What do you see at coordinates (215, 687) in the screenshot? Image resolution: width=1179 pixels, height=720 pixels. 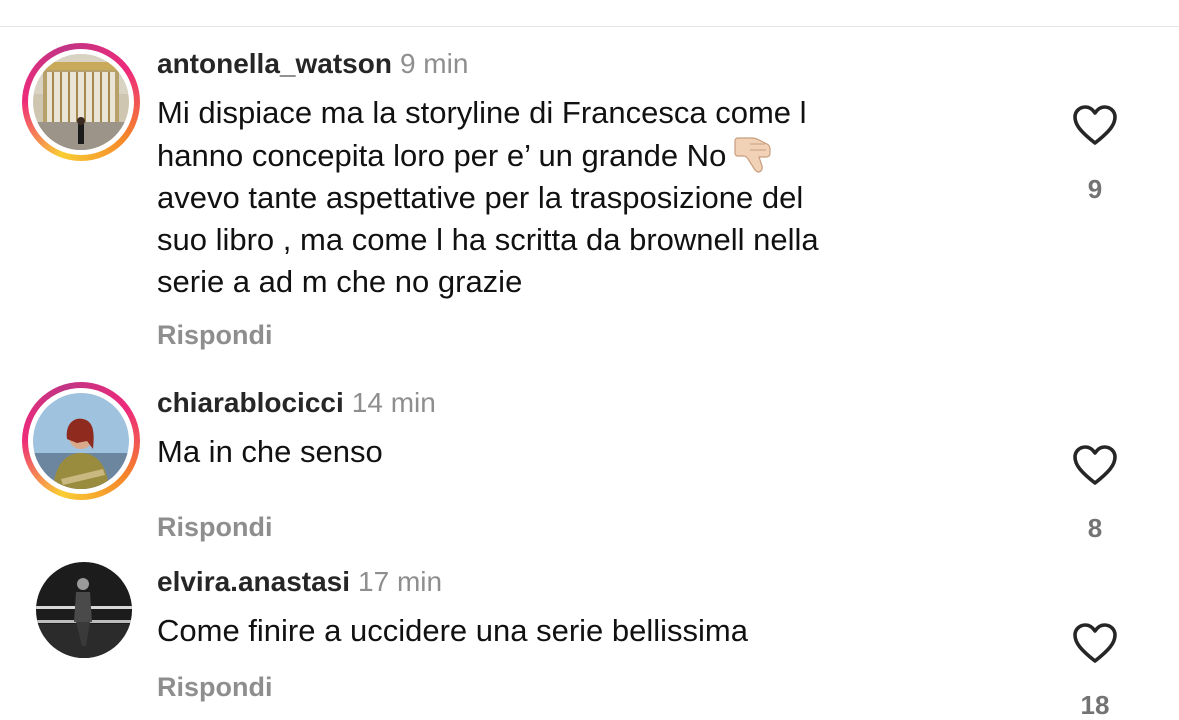 I see `reply-button: Rispondi` at bounding box center [215, 687].